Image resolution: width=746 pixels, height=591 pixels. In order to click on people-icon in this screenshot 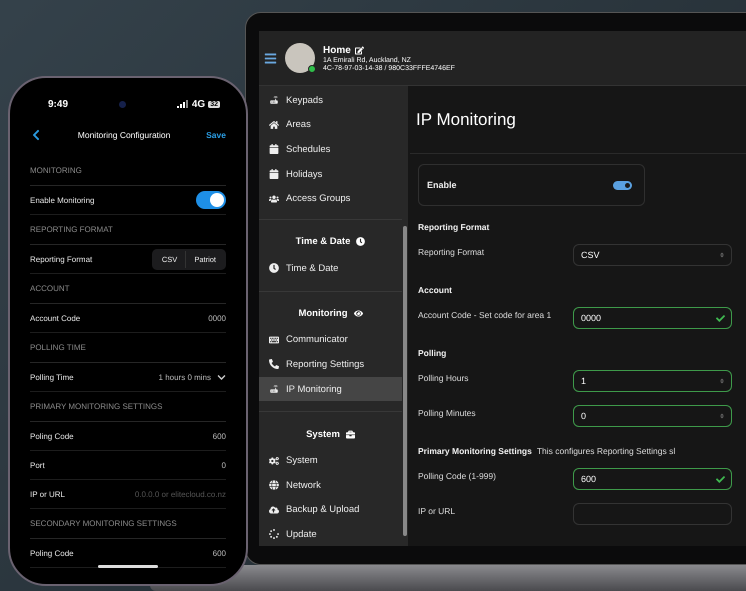, I will do `click(274, 199)`.